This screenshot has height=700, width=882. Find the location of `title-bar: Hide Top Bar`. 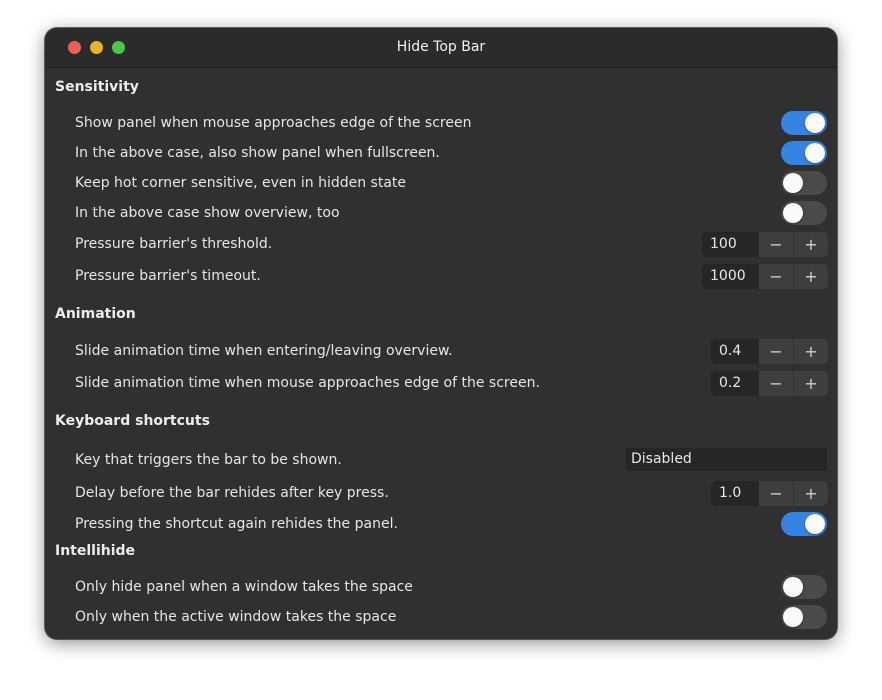

title-bar: Hide Top Bar is located at coordinates (441, 48).